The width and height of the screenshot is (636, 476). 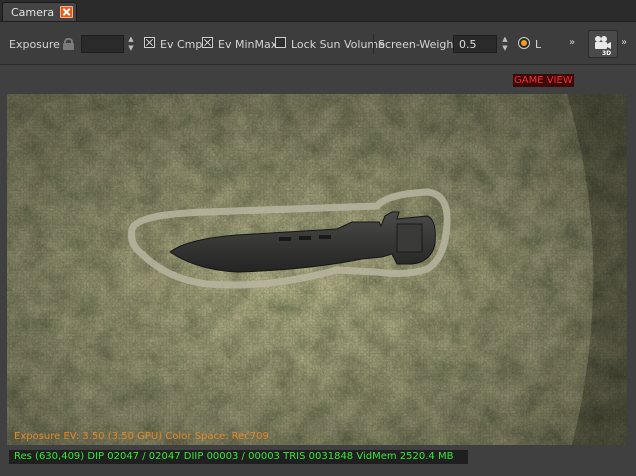 What do you see at coordinates (66, 12) in the screenshot?
I see `close-icon` at bounding box center [66, 12].